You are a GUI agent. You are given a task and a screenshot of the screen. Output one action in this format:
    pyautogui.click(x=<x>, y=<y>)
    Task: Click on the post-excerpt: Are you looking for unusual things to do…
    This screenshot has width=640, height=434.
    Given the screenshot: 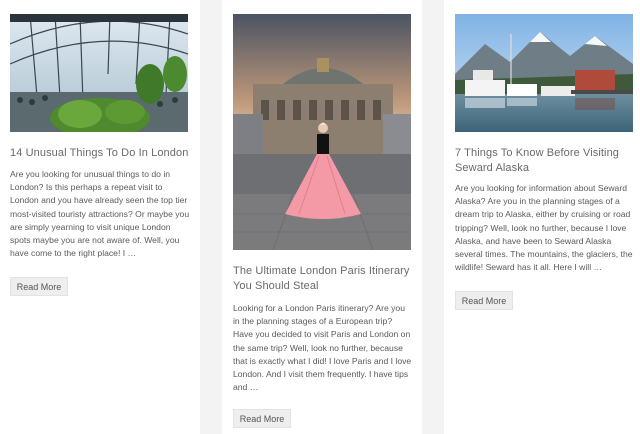 What is the action you would take?
    pyautogui.click(x=100, y=214)
    